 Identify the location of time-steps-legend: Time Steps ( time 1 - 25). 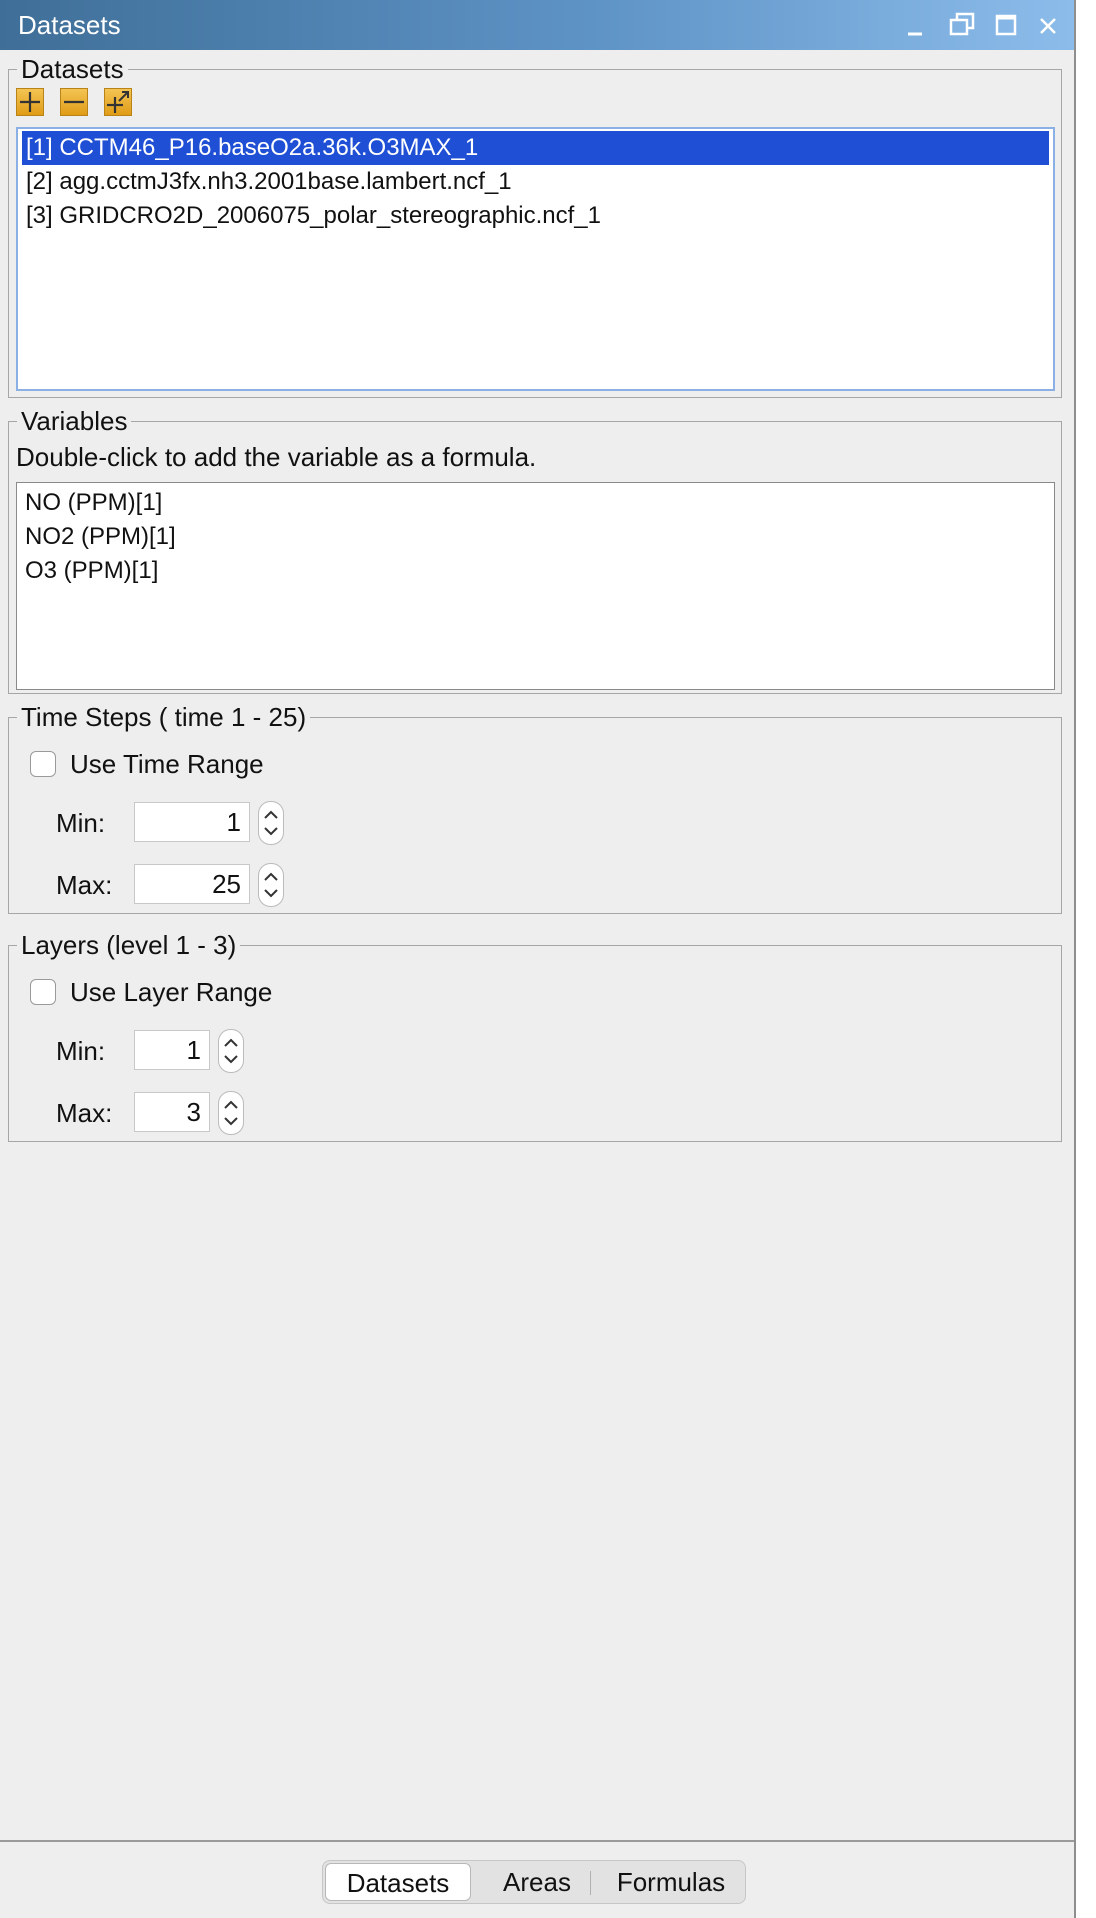
(164, 717).